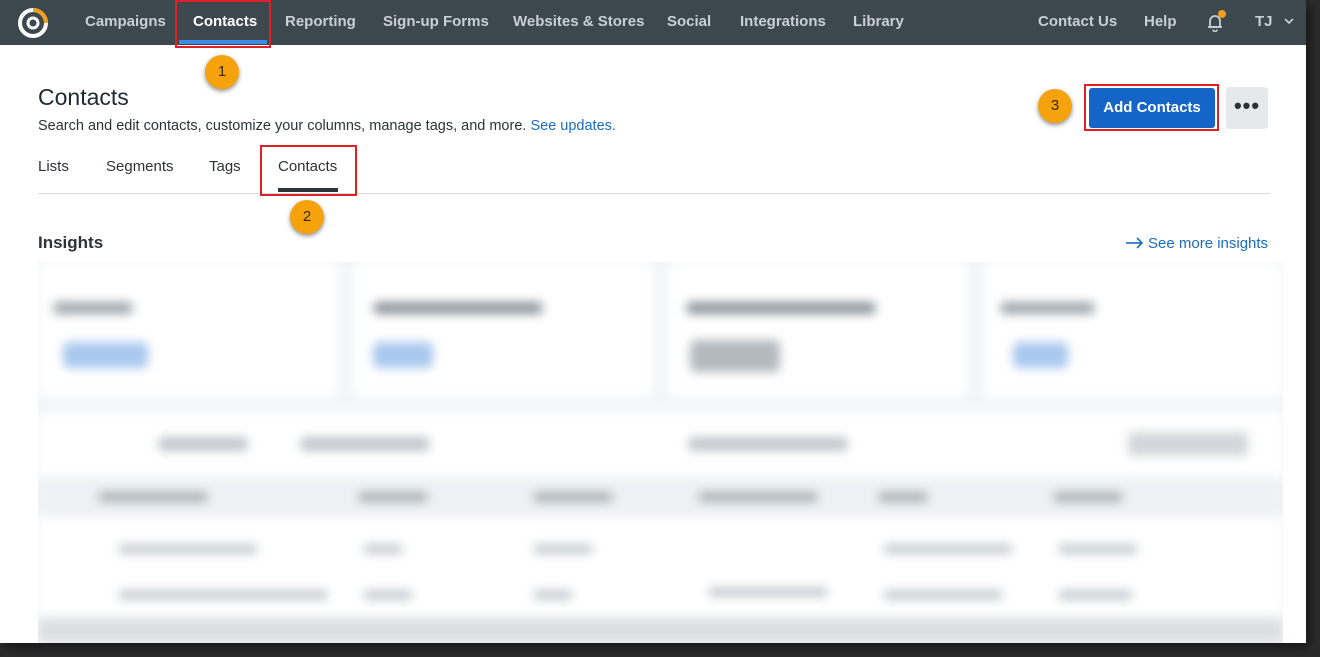  Describe the element at coordinates (1208, 243) in the screenshot. I see `see-more-insights-label: See more insights` at that location.